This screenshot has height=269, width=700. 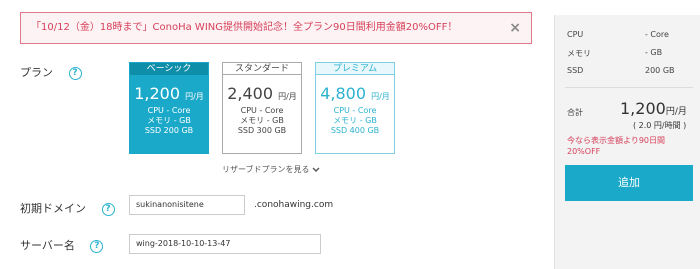 I want to click on plan-ssd: SSD 400 GB, so click(x=355, y=130).